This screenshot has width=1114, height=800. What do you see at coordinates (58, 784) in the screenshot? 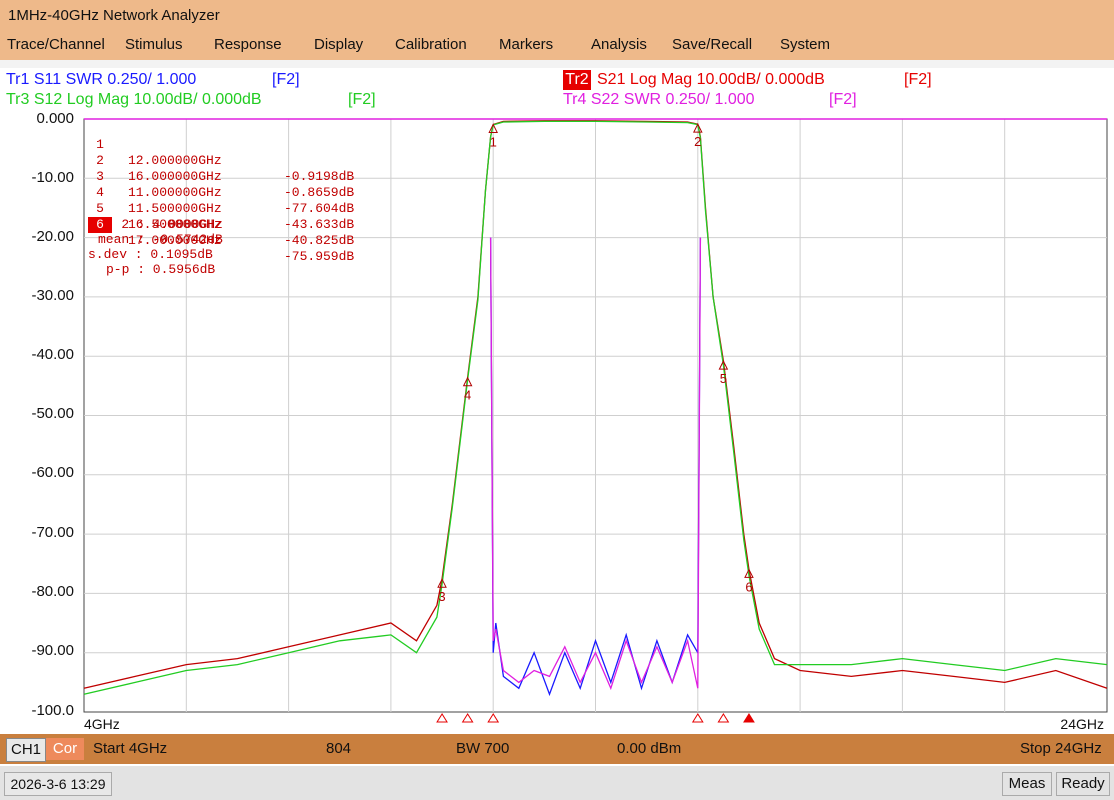
I see `date-time-display: 2026-3-6 13:29` at bounding box center [58, 784].